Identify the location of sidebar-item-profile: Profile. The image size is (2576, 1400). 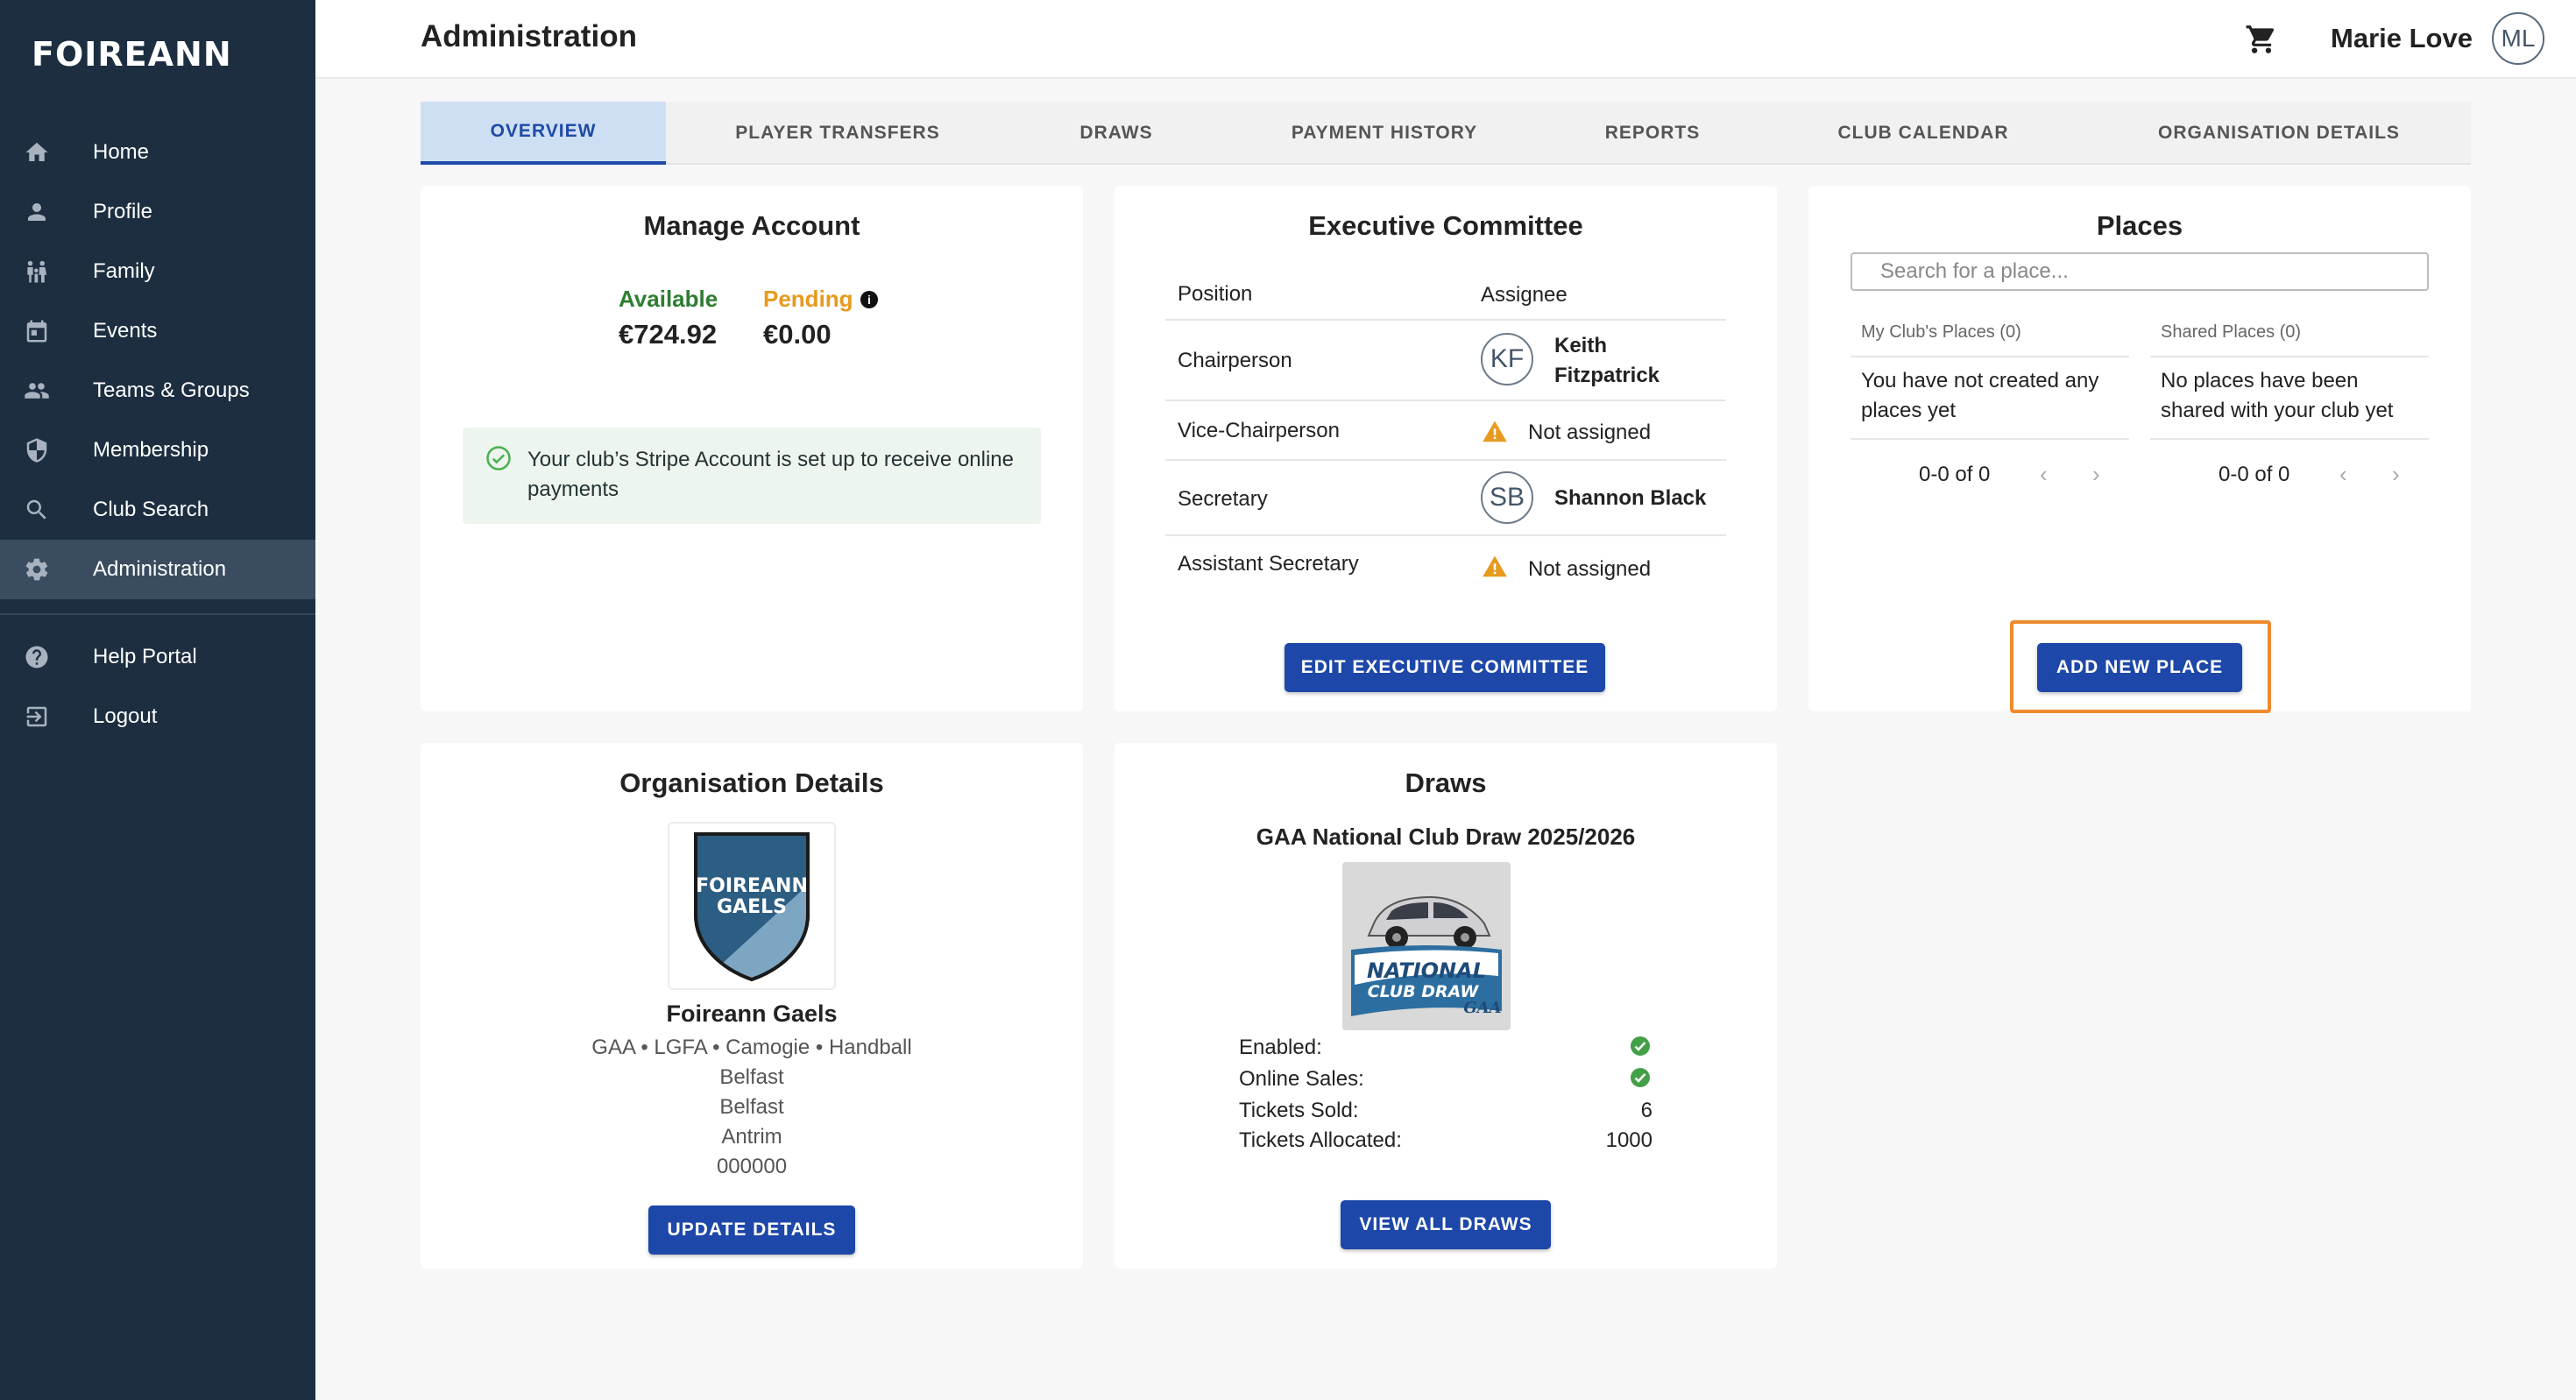
(157, 212).